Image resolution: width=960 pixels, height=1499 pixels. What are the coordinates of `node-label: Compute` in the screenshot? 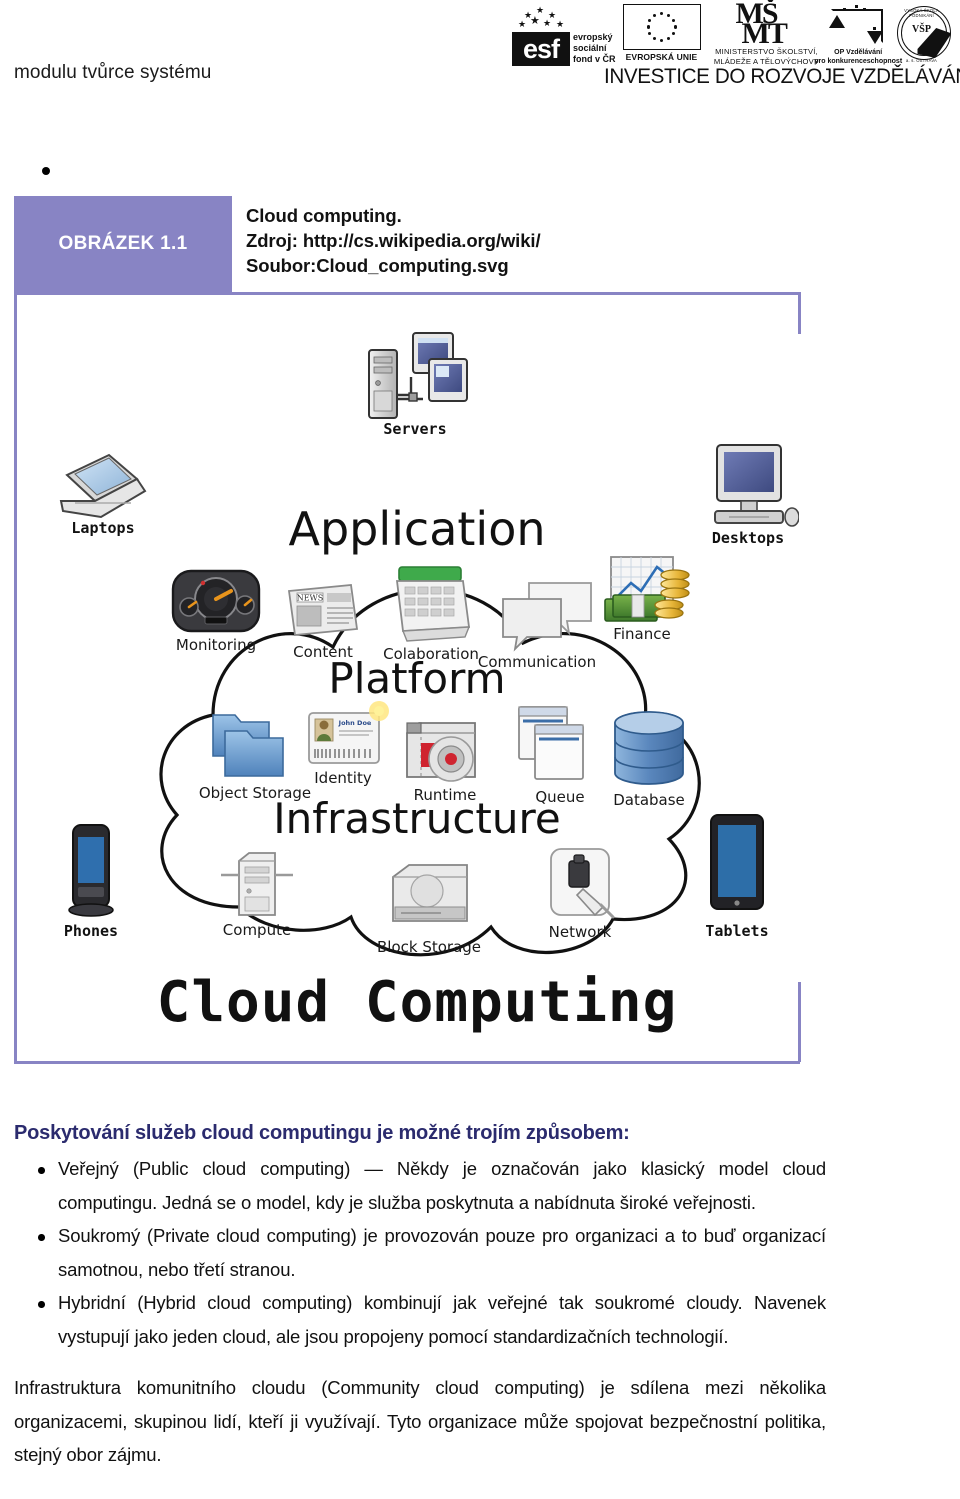 It's located at (257, 930).